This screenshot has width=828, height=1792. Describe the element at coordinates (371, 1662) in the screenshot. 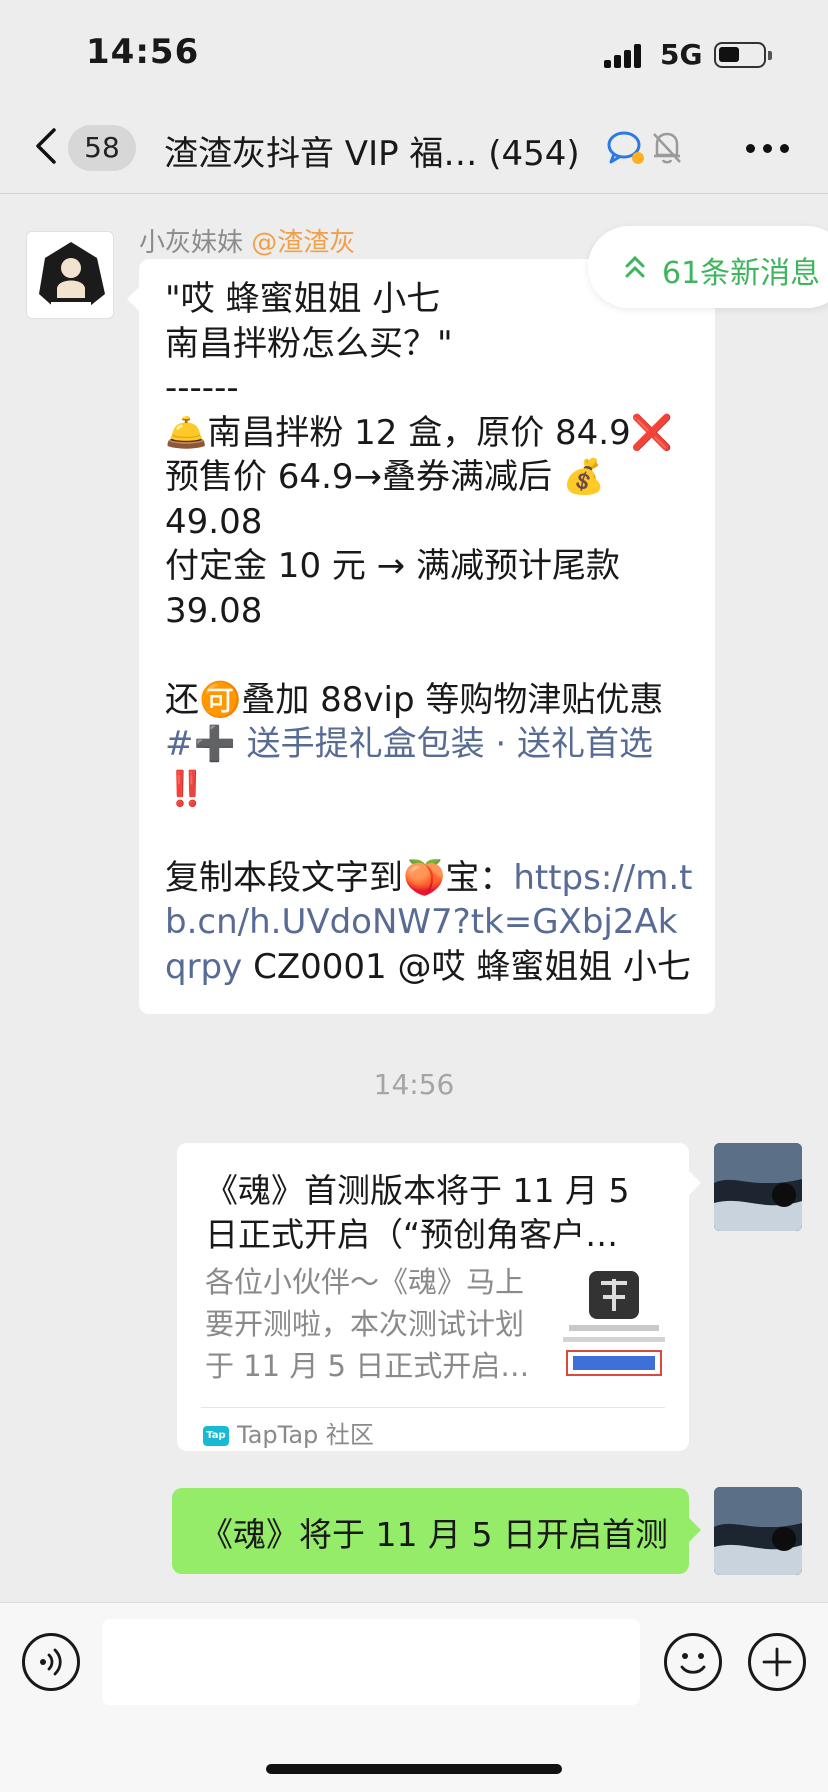

I see `message-input` at that location.